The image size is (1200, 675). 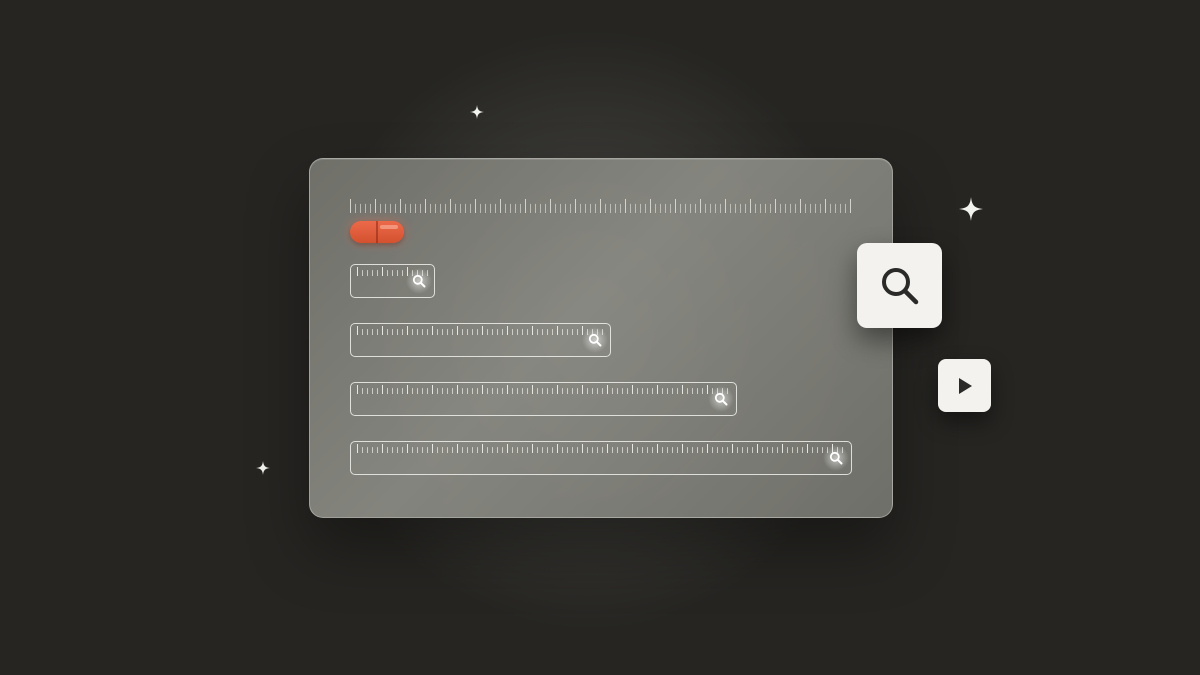 I want to click on record-pill-divider, so click(x=377, y=232).